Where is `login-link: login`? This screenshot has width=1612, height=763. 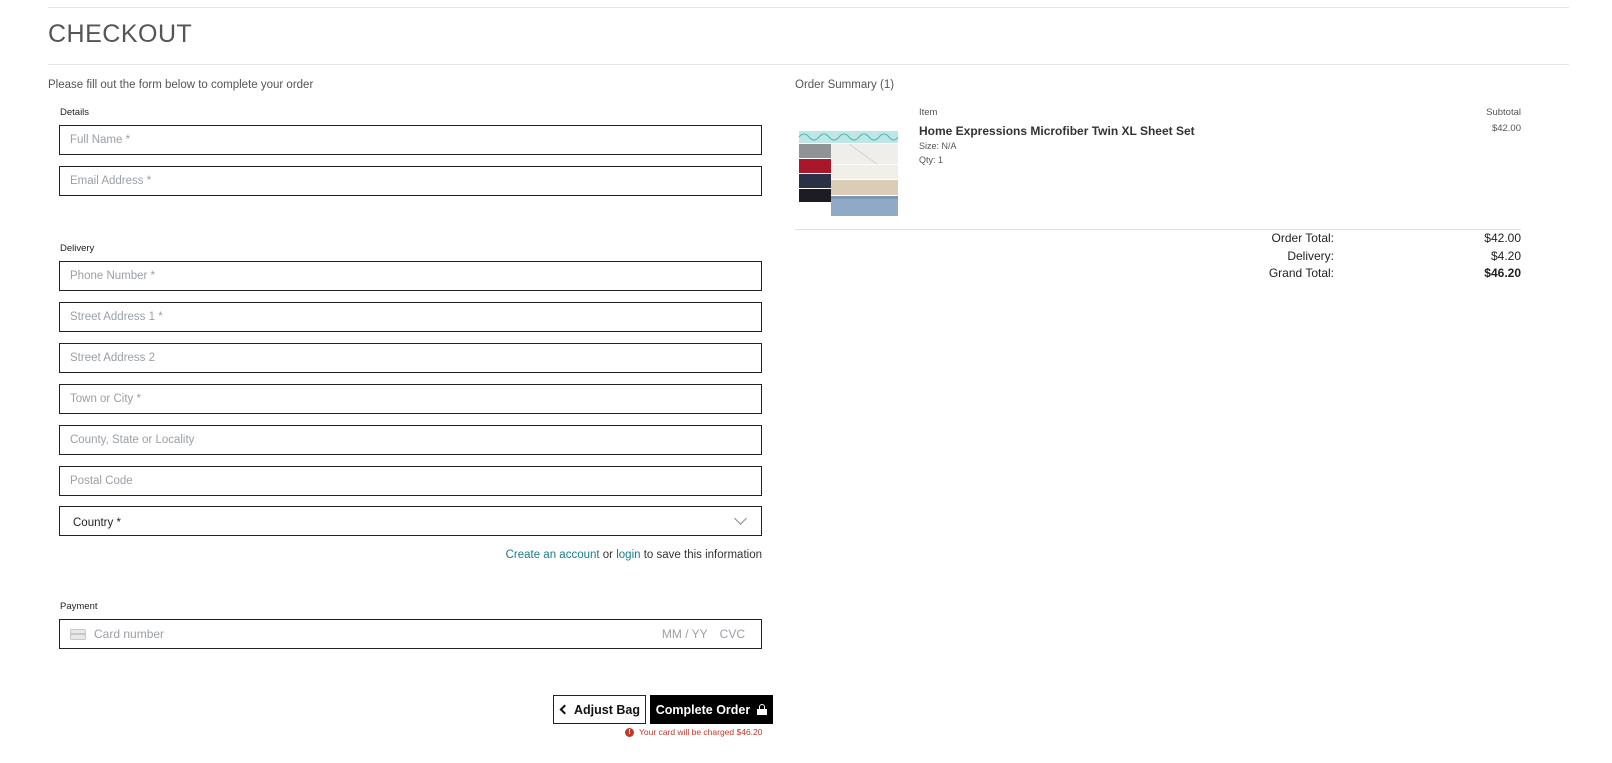
login-link: login is located at coordinates (628, 555).